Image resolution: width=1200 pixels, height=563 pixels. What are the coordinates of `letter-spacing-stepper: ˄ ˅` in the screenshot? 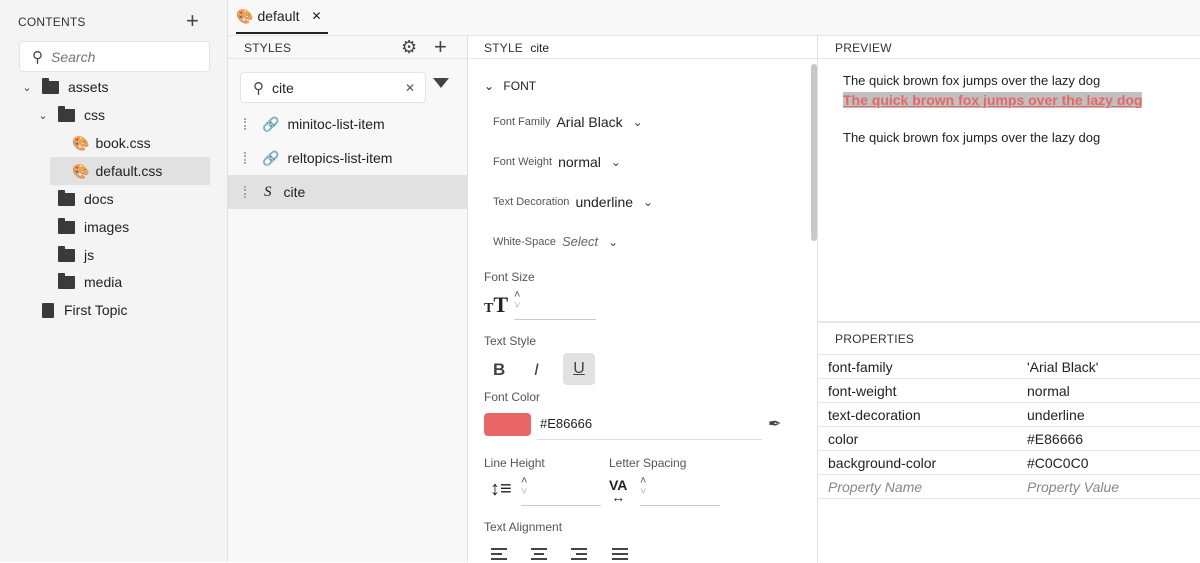 It's located at (680, 491).